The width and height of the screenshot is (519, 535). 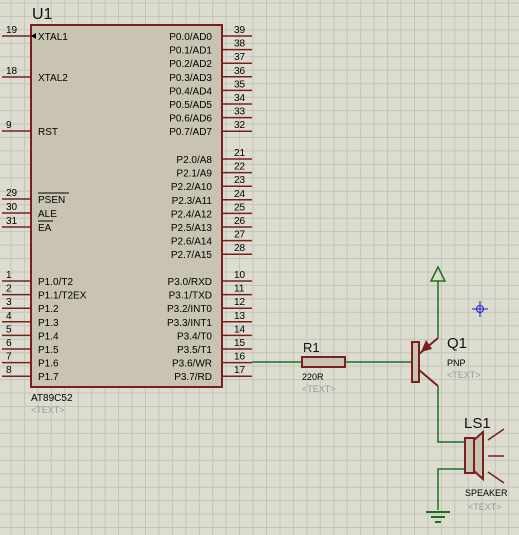 What do you see at coordinates (190, 119) in the screenshot?
I see `u1-pin-label: P0.6/AD6` at bounding box center [190, 119].